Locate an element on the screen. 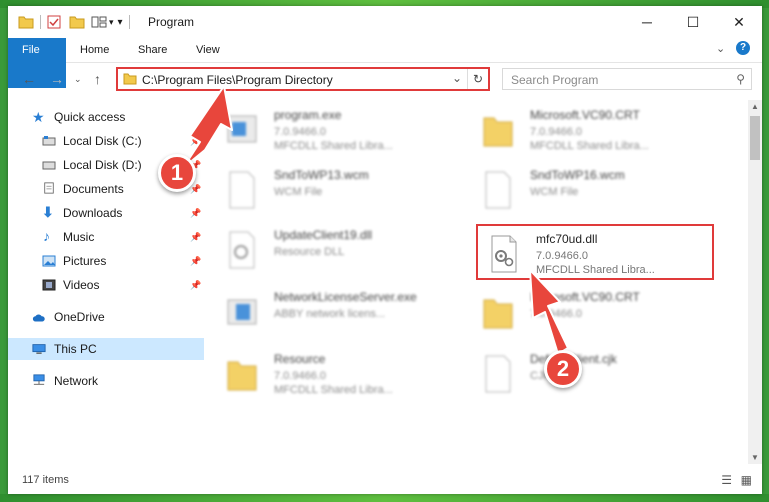  refresh-icon: ↻ is located at coordinates (477, 79).